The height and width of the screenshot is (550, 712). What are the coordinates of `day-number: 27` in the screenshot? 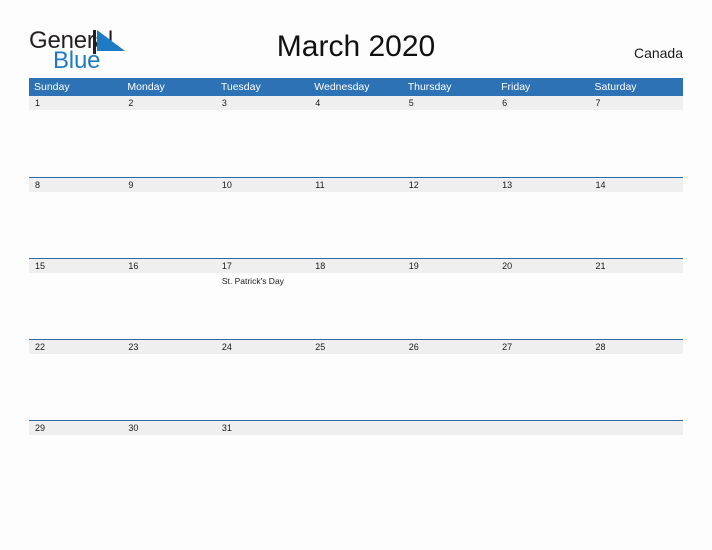 It's located at (542, 347).